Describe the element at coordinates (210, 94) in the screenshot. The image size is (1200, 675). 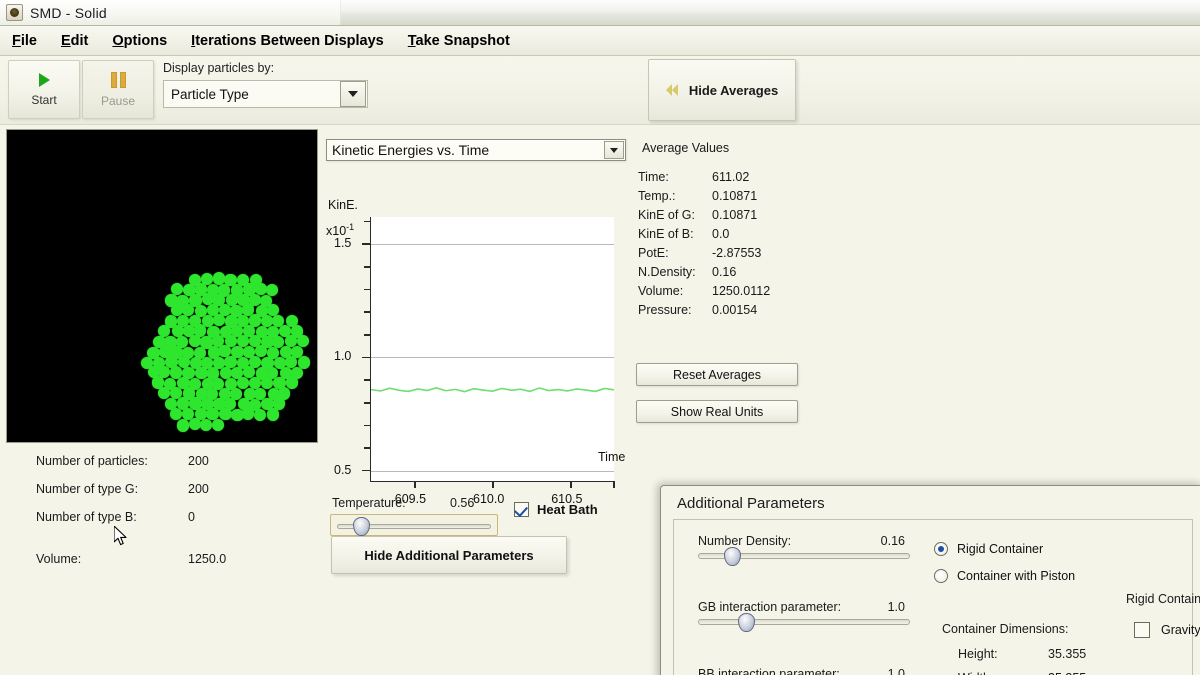
I see `display-particles-by-value: Particle Type` at that location.